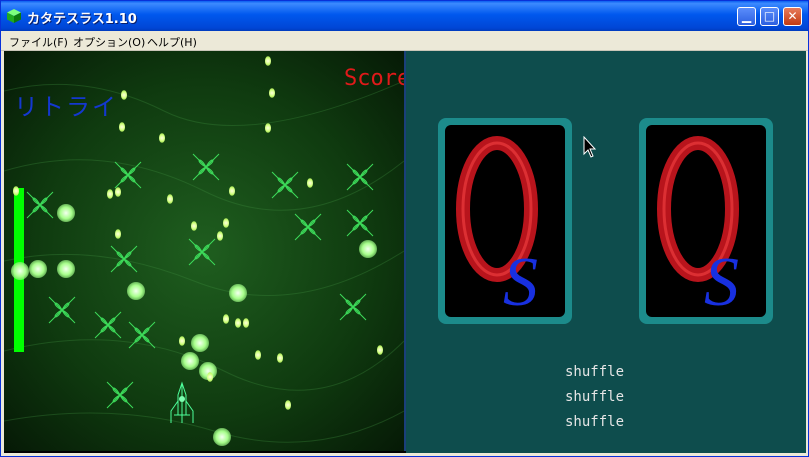 Image resolution: width=809 pixels, height=457 pixels. I want to click on close-icon: ✕, so click(792, 16).